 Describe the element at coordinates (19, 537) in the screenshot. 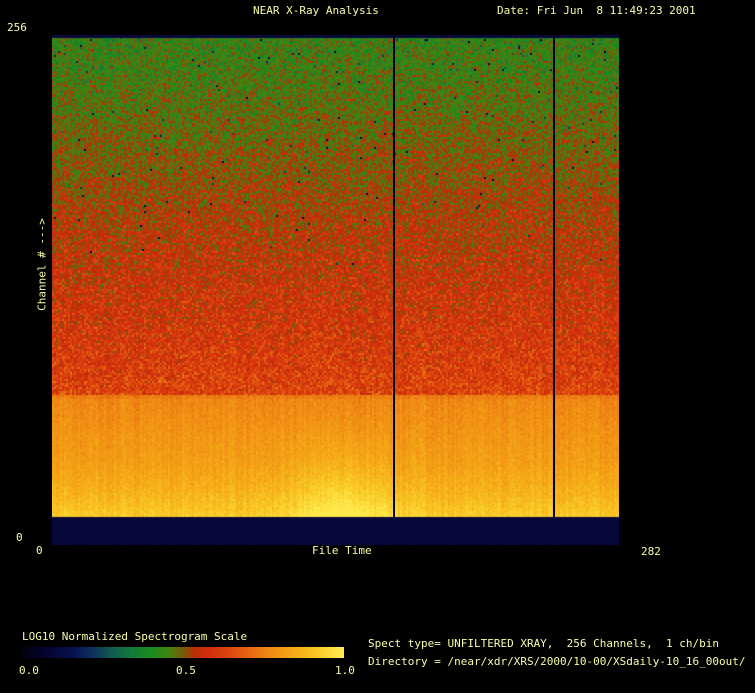

I see `y-axis-min-label: 0` at that location.